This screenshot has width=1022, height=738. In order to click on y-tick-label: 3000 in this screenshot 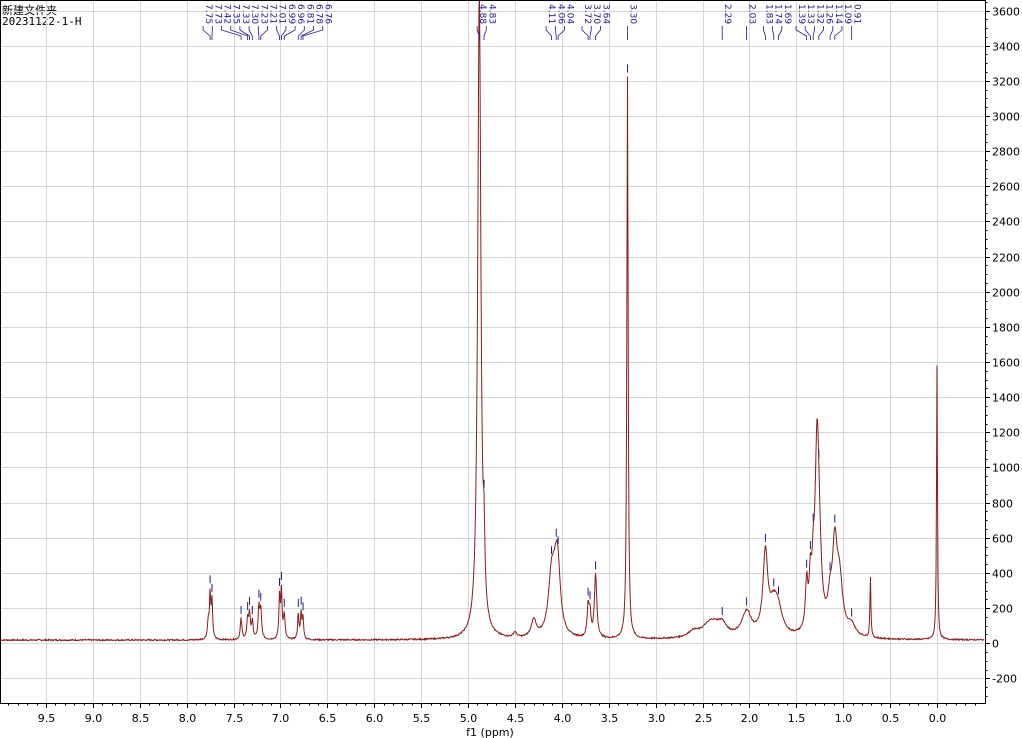, I will do `click(1006, 117)`.